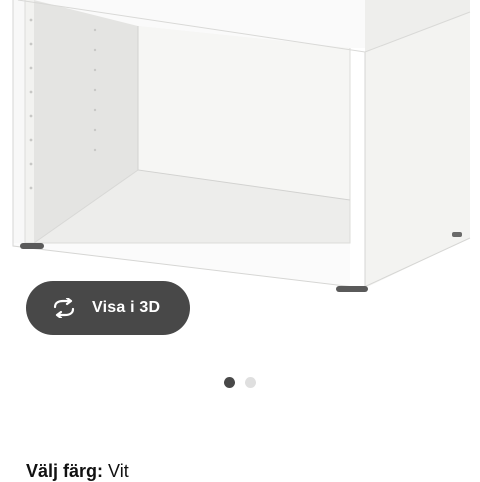 This screenshot has height=482, width=480. I want to click on view-in-3d-button: Visa i 3D, so click(108, 308).